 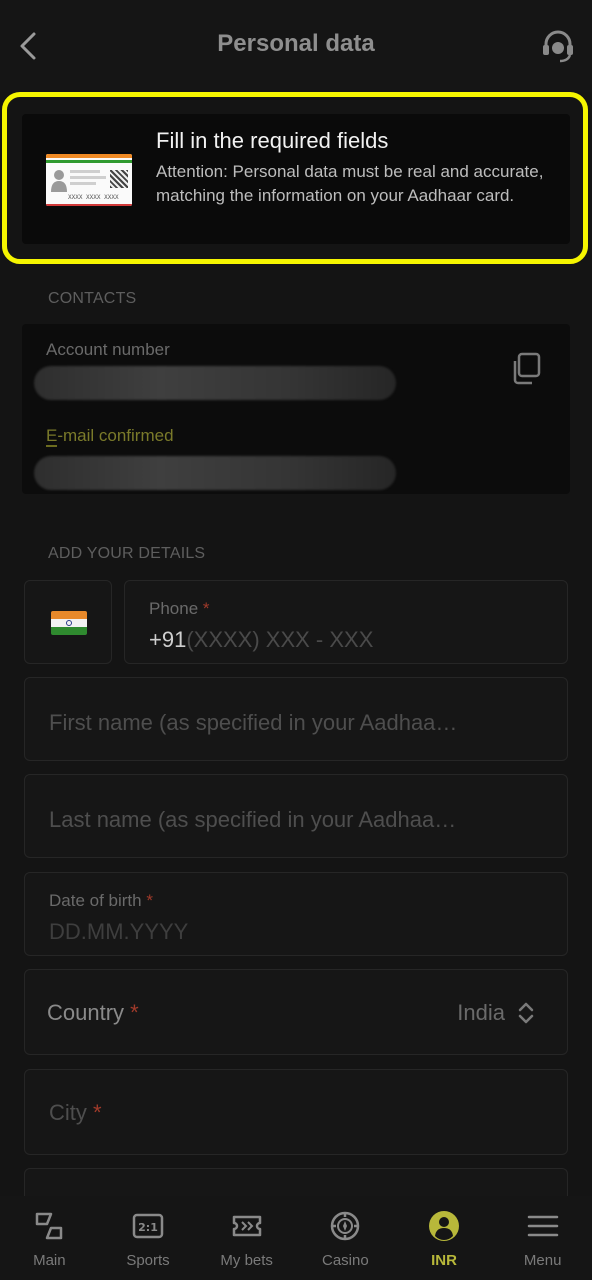 I want to click on date-of-birth-input: Date of birth * DD.MM.YYYY, so click(x=296, y=914).